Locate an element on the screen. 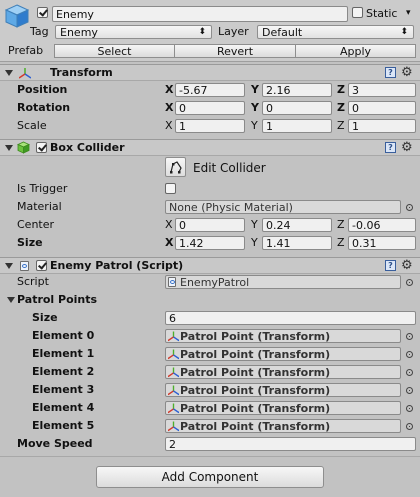 Image resolution: width=420 pixels, height=497 pixels. size-x-label: X is located at coordinates (169, 243).